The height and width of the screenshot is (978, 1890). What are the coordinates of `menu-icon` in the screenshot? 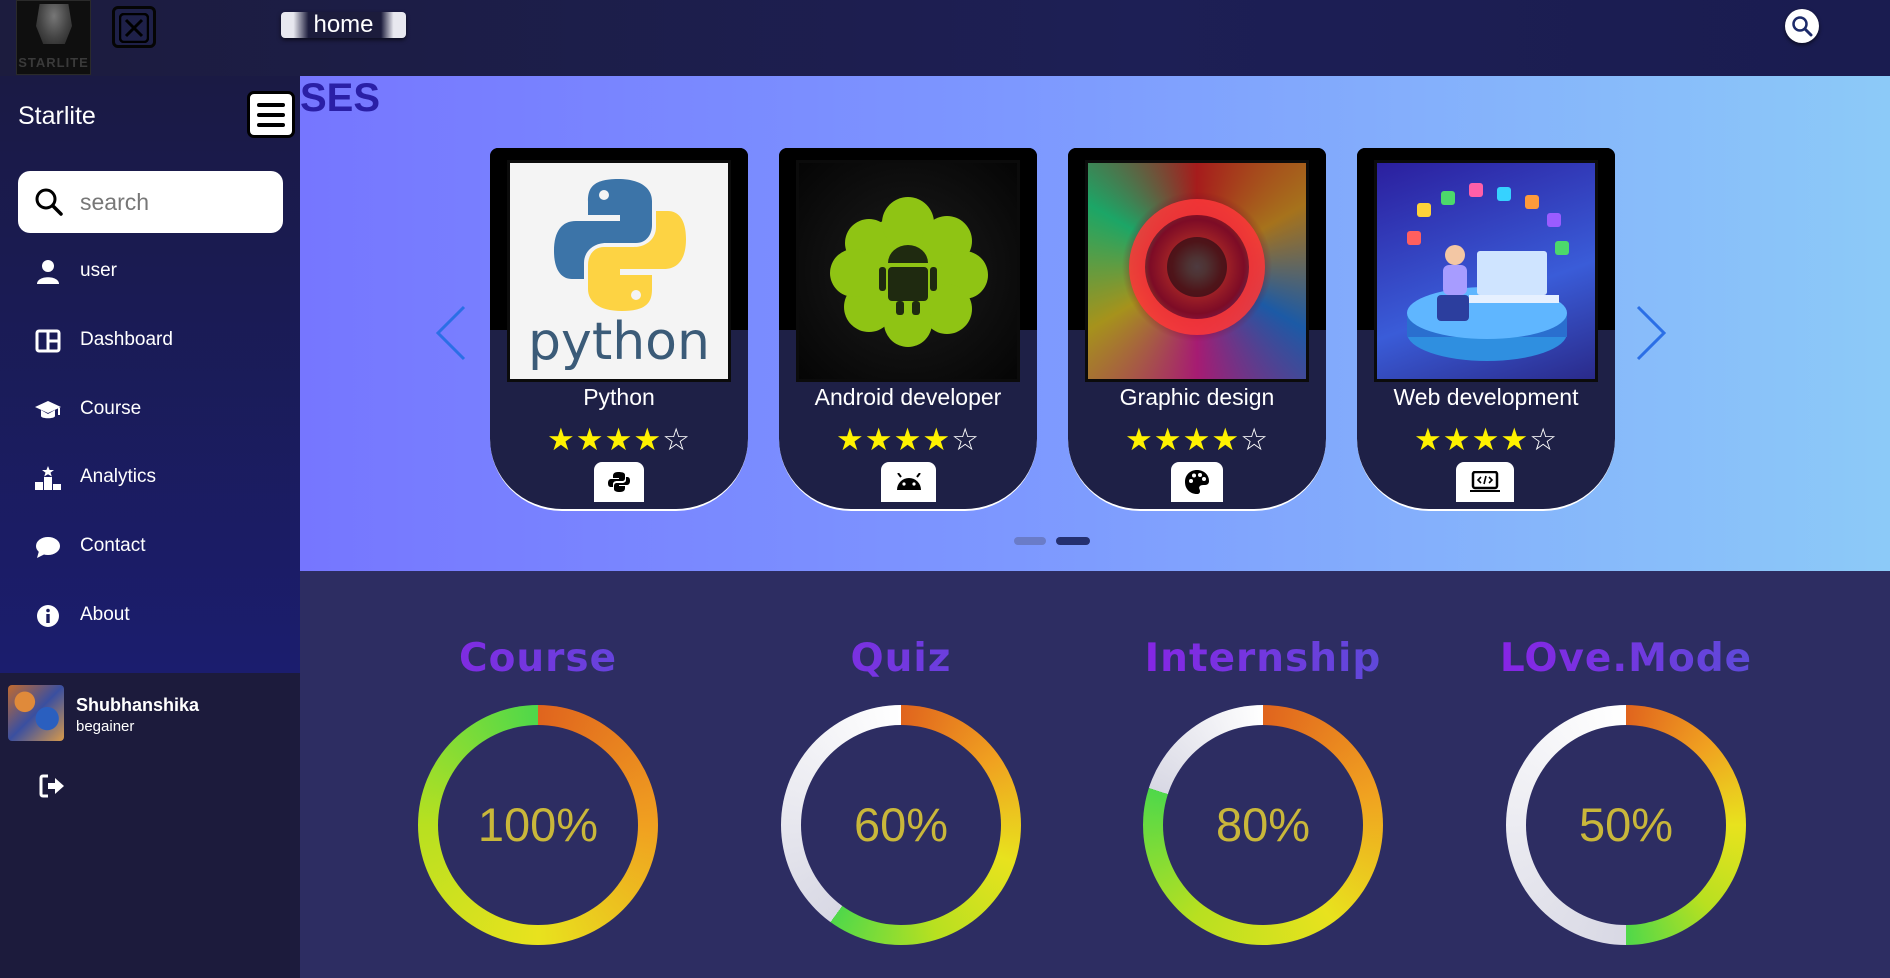 It's located at (271, 105).